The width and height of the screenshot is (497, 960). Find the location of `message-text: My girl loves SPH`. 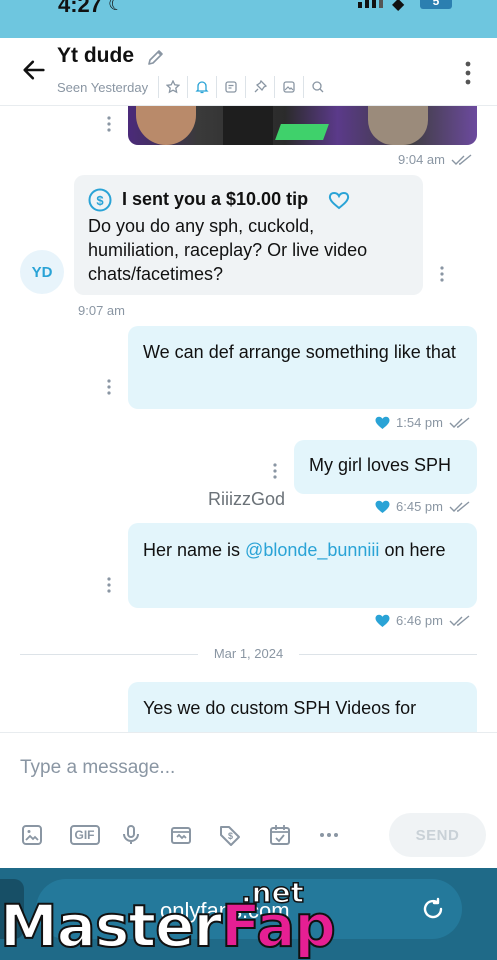

message-text: My girl loves SPH is located at coordinates (380, 465).